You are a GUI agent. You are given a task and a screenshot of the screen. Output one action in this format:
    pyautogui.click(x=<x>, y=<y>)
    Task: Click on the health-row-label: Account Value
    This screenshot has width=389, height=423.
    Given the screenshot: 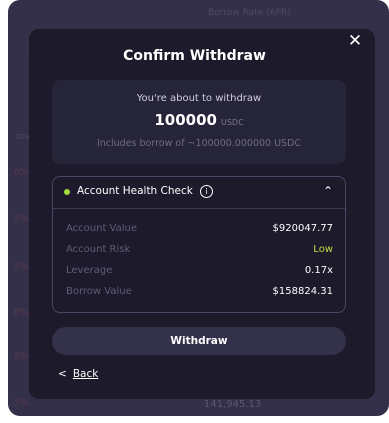 What is the action you would take?
    pyautogui.click(x=102, y=228)
    